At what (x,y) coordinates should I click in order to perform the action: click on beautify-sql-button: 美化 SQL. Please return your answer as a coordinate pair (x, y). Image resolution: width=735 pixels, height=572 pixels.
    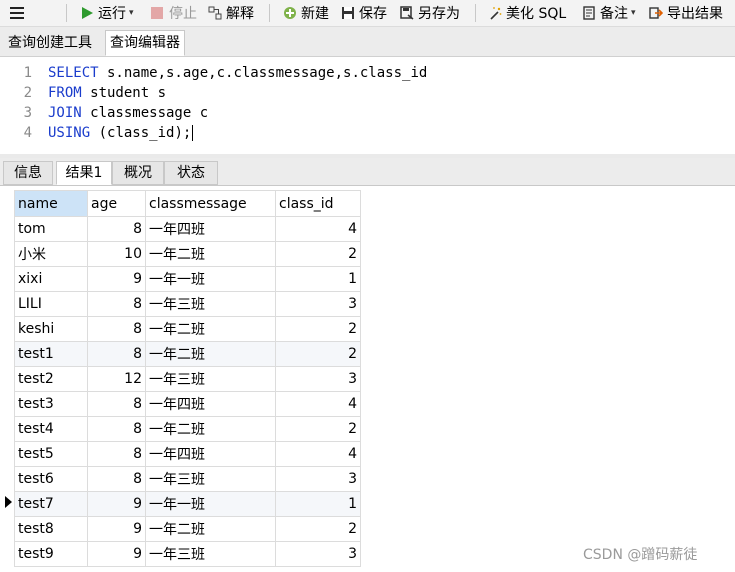
    Looking at the image, I should click on (527, 13).